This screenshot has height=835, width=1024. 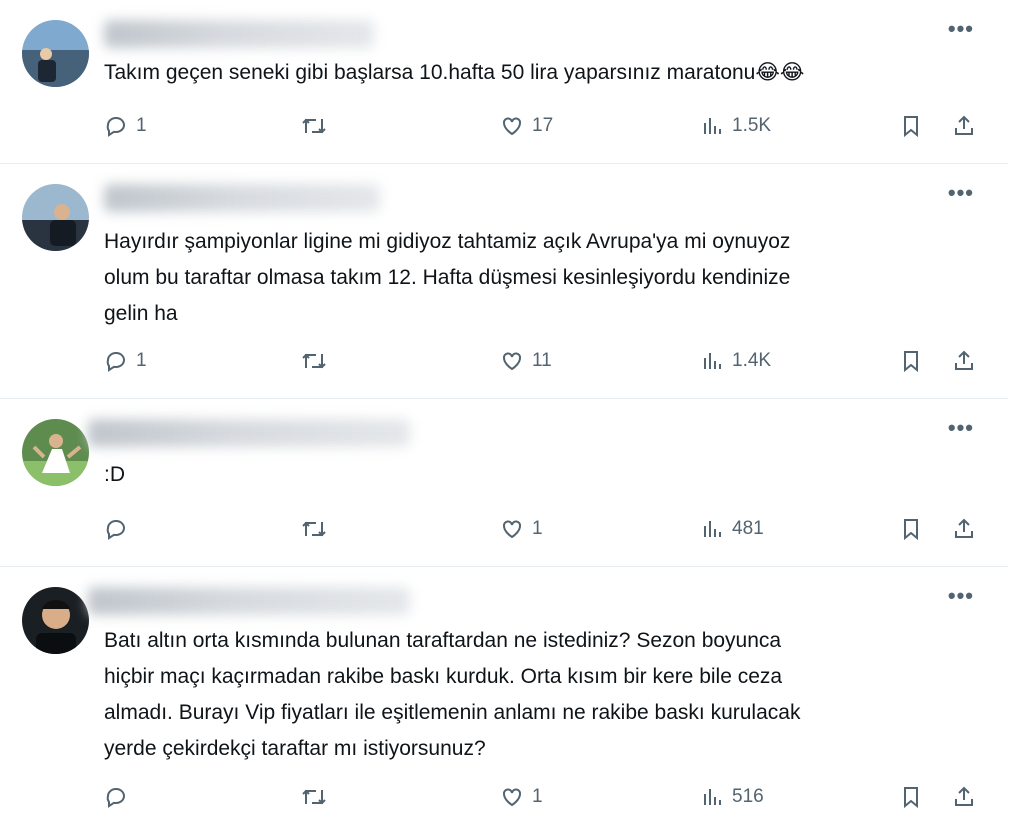 I want to click on like-count: 17, so click(x=543, y=125).